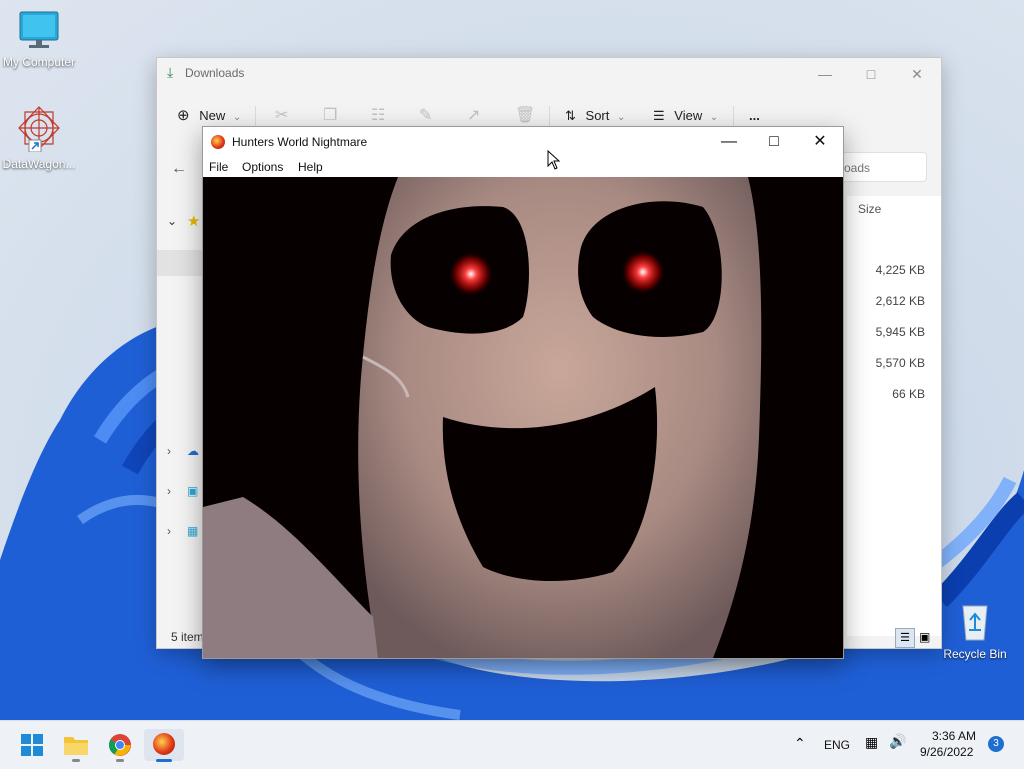 This screenshot has width=1024, height=769. I want to click on onedrive-icon: ☁, so click(193, 451).